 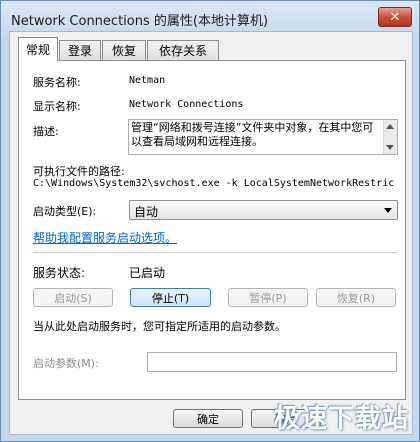 What do you see at coordinates (263, 210) in the screenshot?
I see `startup-type-select: 自动` at bounding box center [263, 210].